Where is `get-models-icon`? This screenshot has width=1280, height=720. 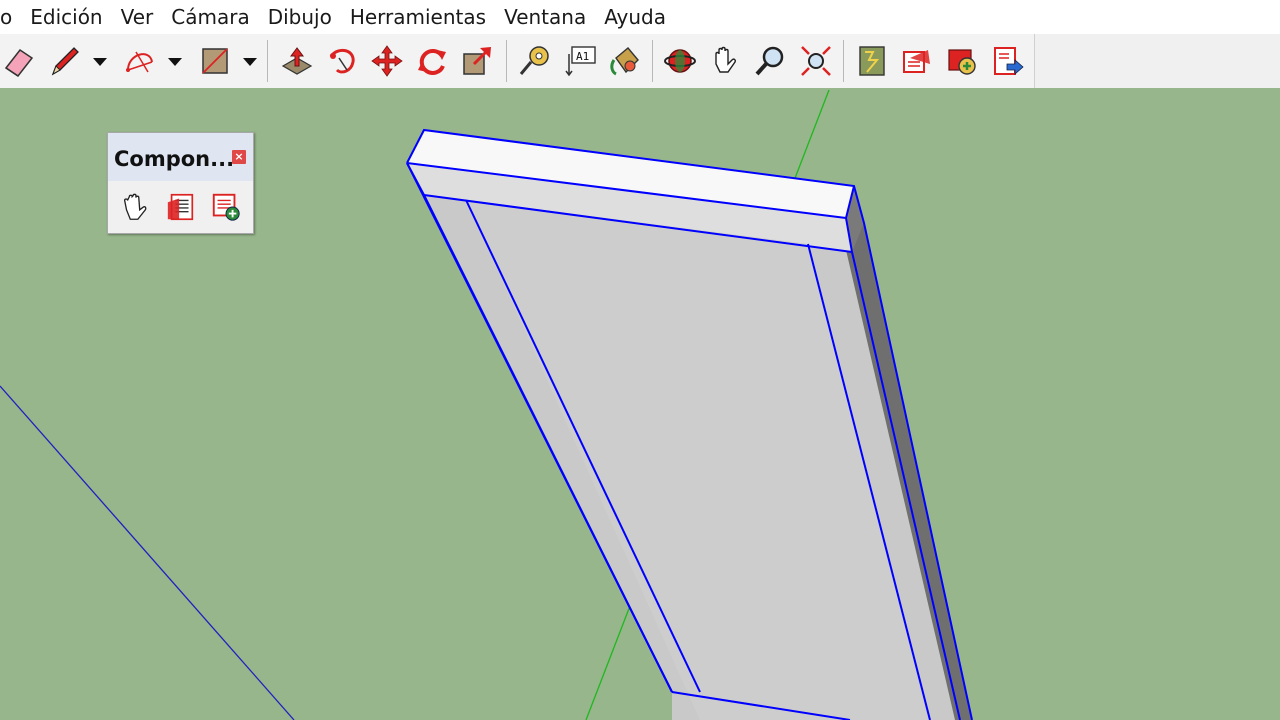
get-models-icon is located at coordinates (962, 61).